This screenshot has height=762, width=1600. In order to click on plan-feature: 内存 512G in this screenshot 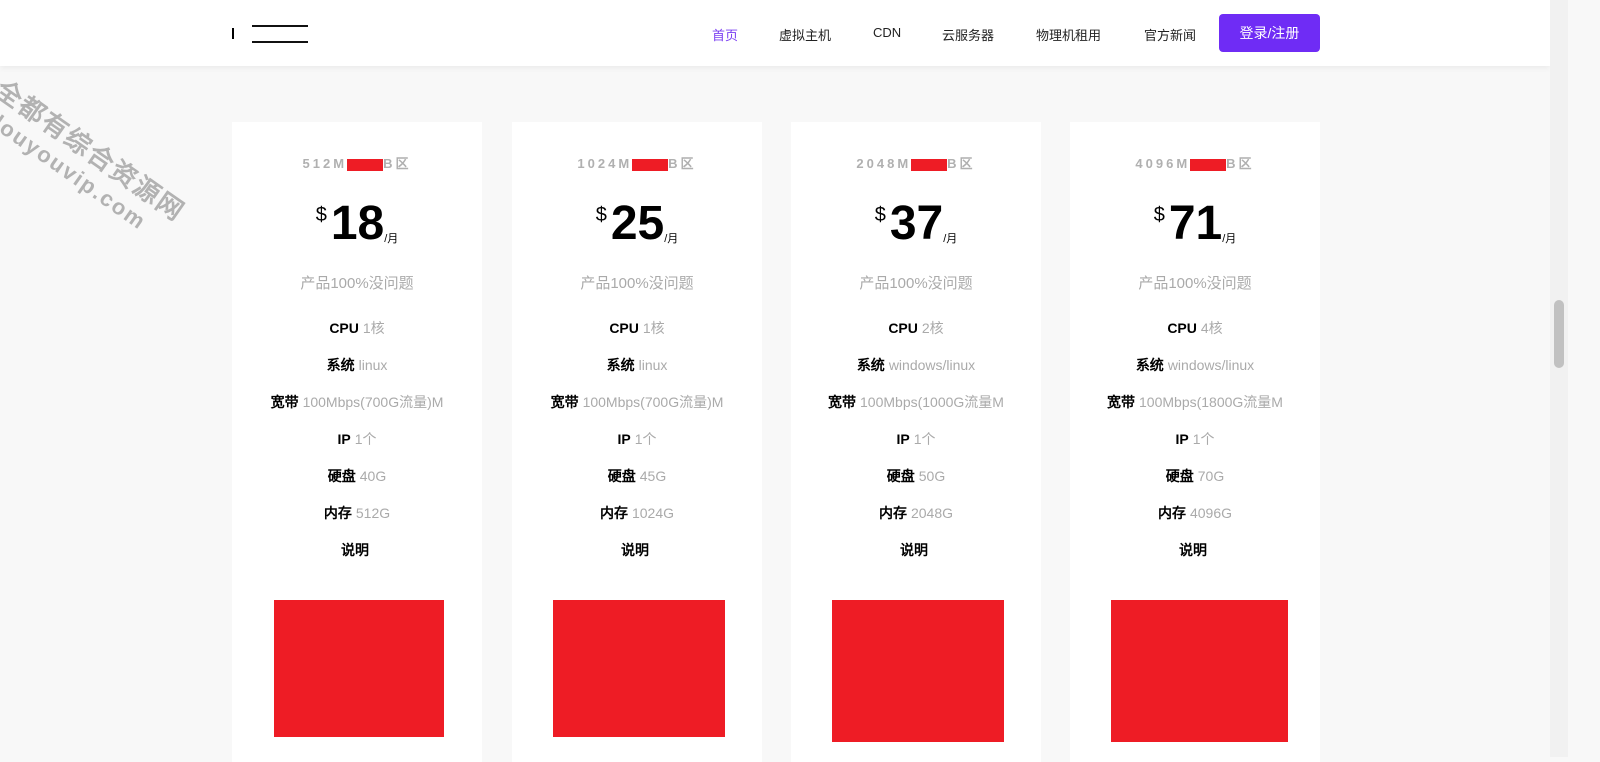, I will do `click(357, 513)`.